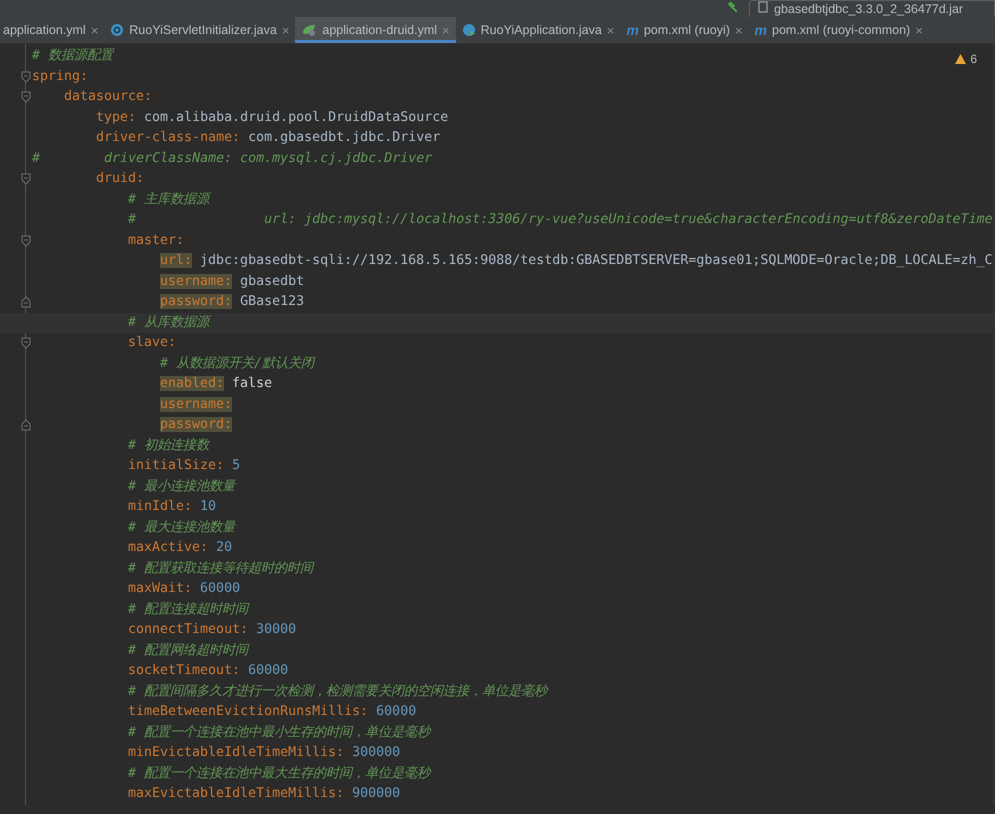 This screenshot has height=814, width=995. What do you see at coordinates (279, 732) in the screenshot?
I see `code-comment: # 配置一个连接在池中最小生存的时间，单位是毫秒` at bounding box center [279, 732].